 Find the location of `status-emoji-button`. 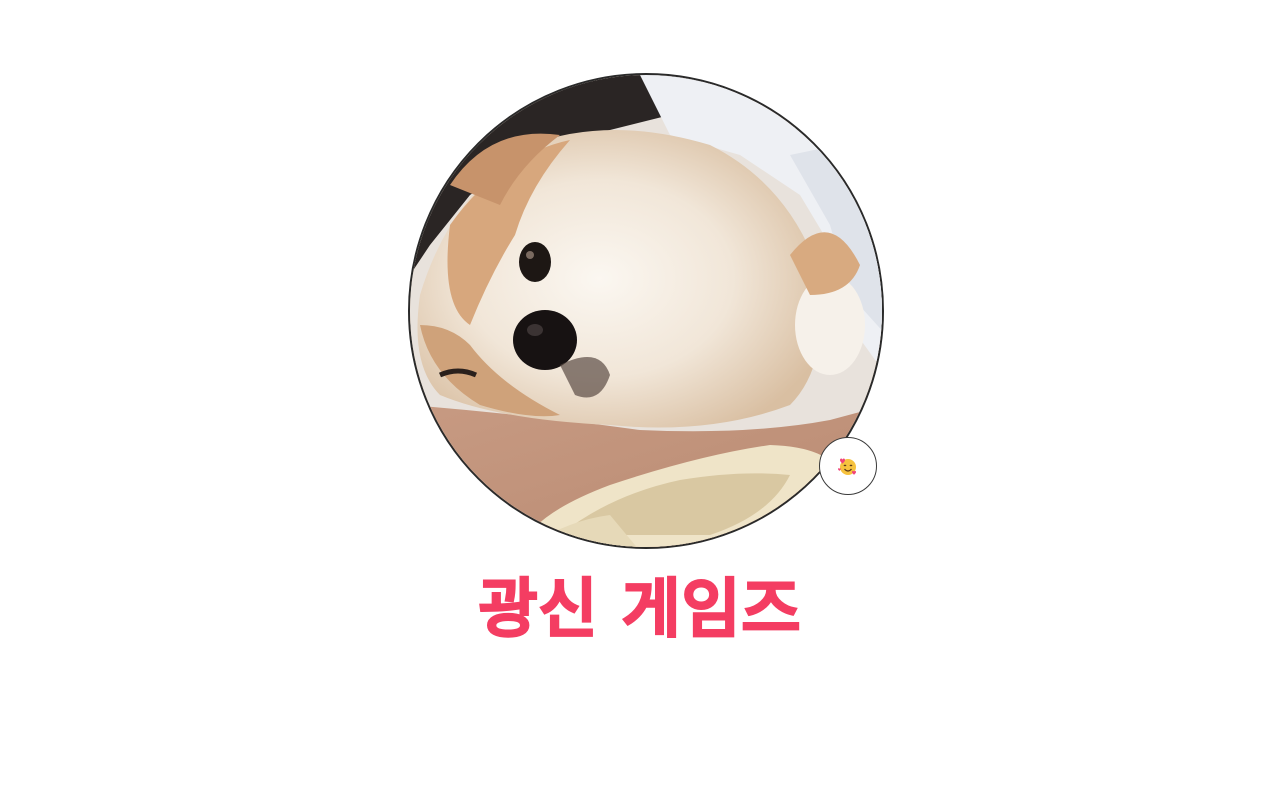

status-emoji-button is located at coordinates (848, 466).